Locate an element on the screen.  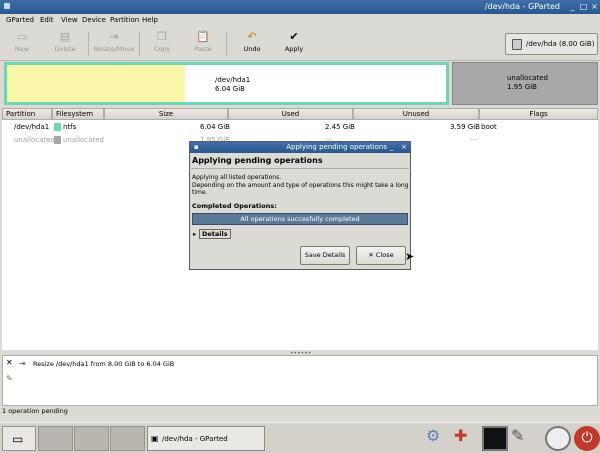
details-expander: ▸ Details is located at coordinates (212, 234).